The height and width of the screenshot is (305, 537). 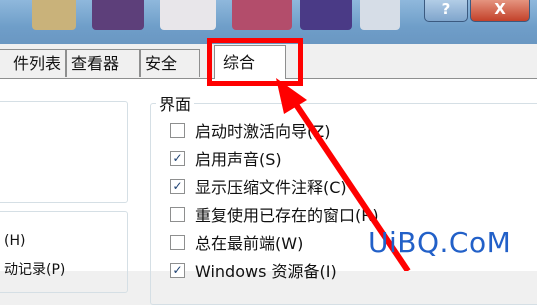 I want to click on option-label: 总在最前端(W), so click(x=249, y=243).